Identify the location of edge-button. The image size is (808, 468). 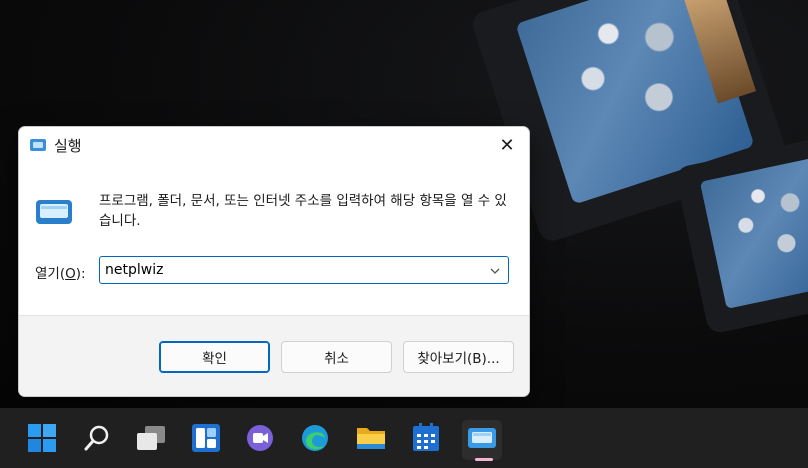
(315, 440).